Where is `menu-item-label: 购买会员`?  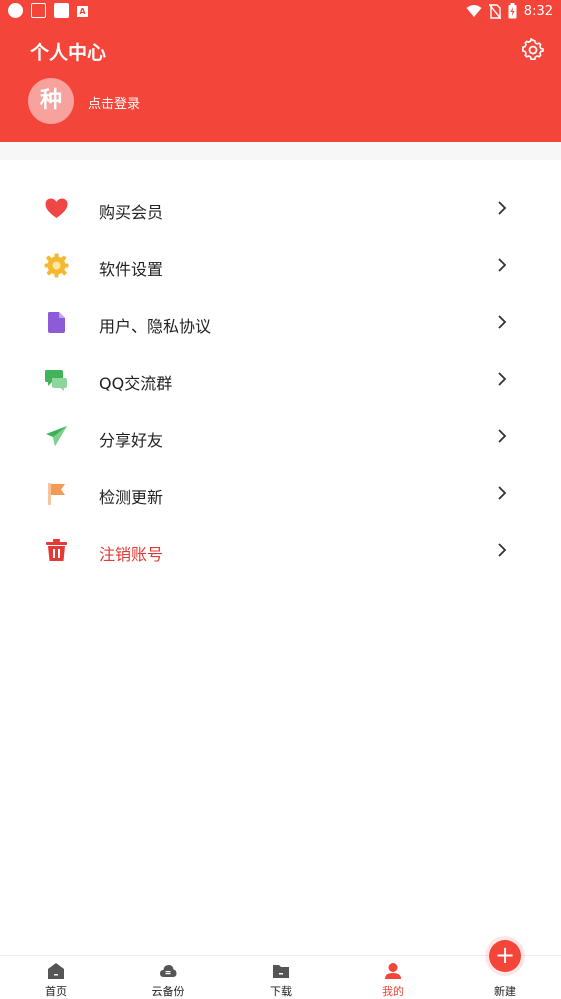 menu-item-label: 购买会员 is located at coordinates (131, 212).